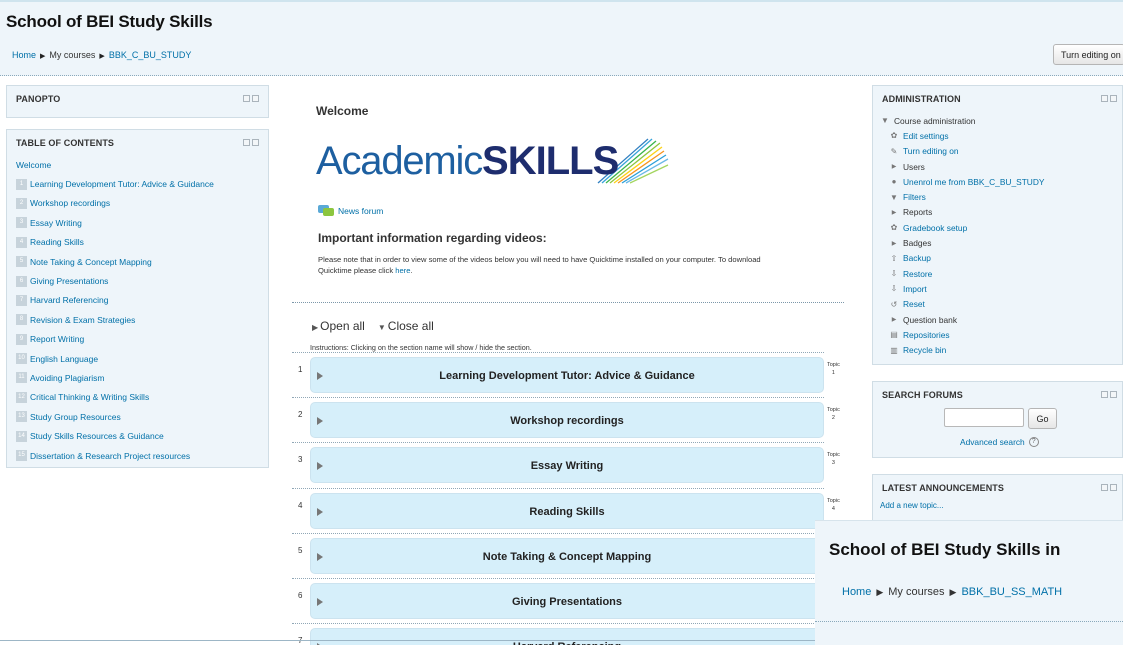 The image size is (1123, 645). I want to click on admin-item: ▶ Question bank, so click(962, 319).